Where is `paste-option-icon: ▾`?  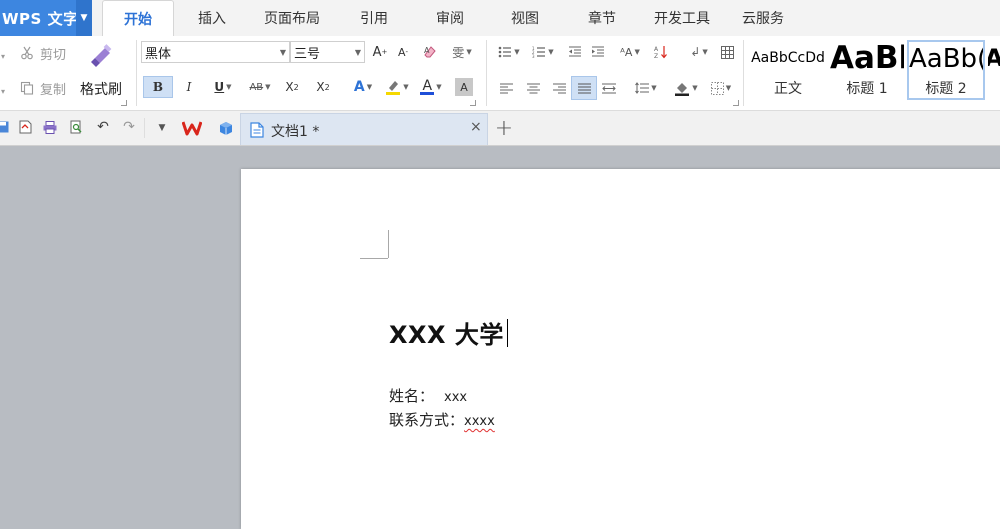 paste-option-icon: ▾ is located at coordinates (4, 91).